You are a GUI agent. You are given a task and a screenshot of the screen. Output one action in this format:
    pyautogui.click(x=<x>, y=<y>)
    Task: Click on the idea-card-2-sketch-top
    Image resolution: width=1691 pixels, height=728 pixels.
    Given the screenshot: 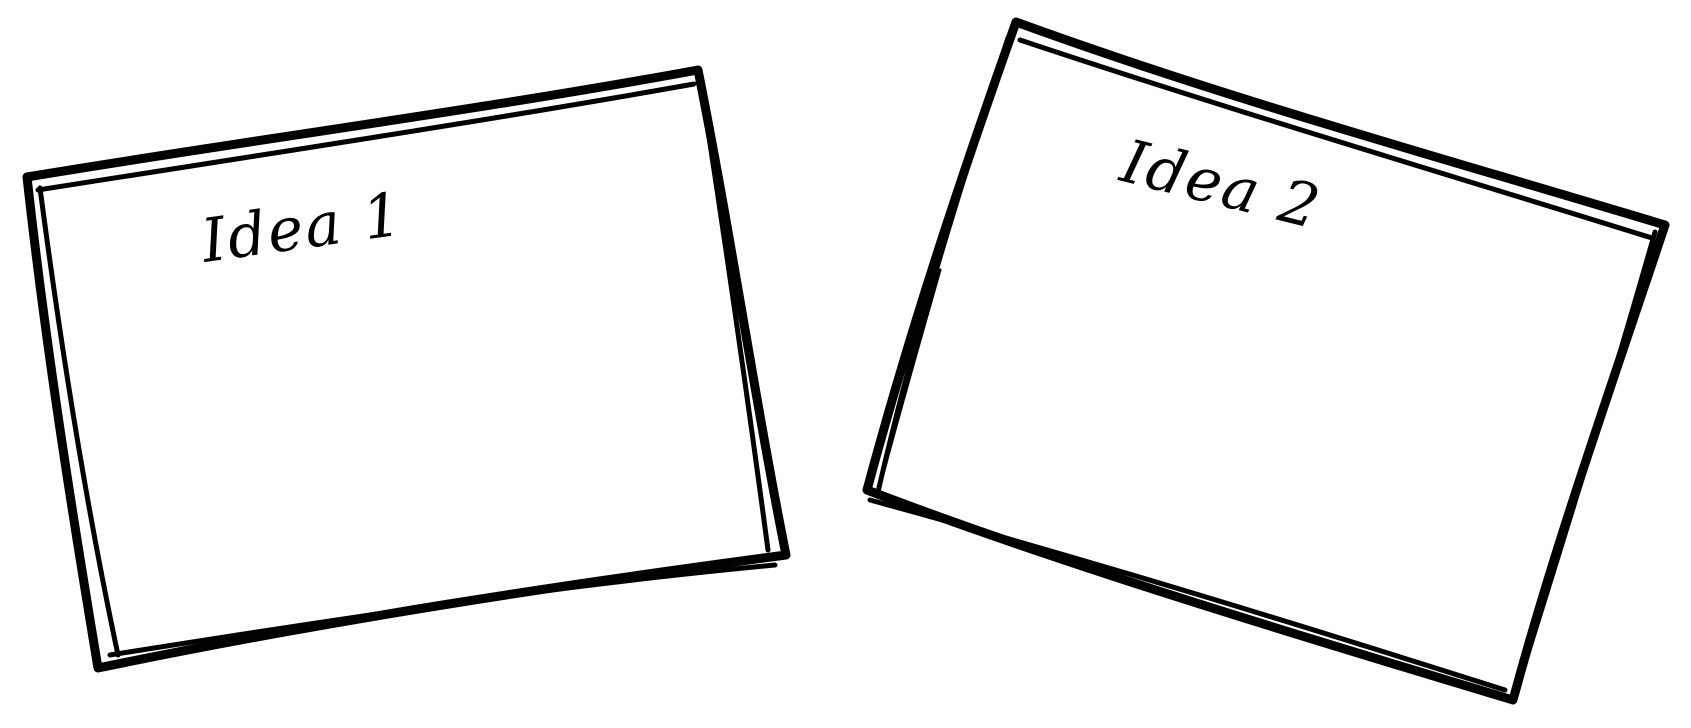 What is the action you would take?
    pyautogui.click(x=1336, y=139)
    